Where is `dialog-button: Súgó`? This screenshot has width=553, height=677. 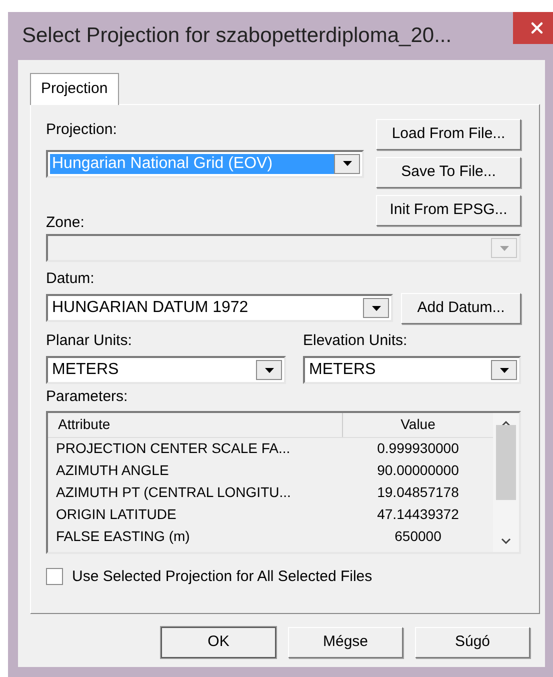 dialog-button: Súgó is located at coordinates (472, 642).